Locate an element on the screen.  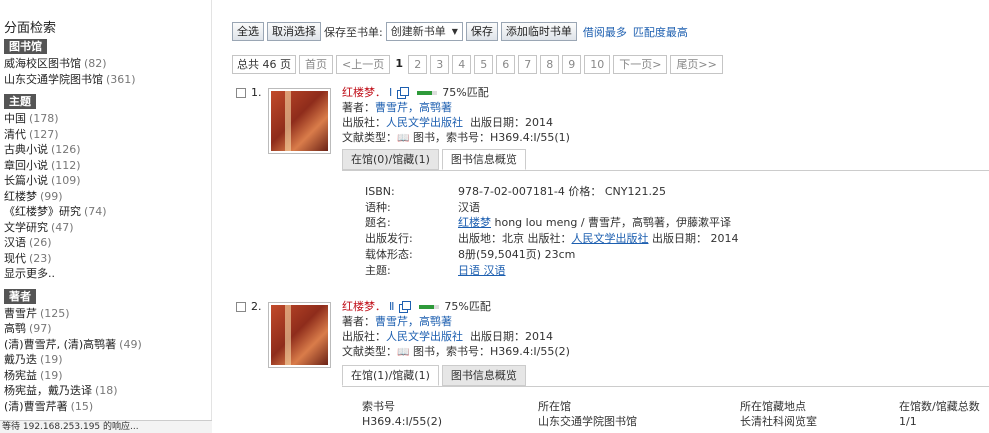
result-number: 1. is located at coordinates (256, 92).